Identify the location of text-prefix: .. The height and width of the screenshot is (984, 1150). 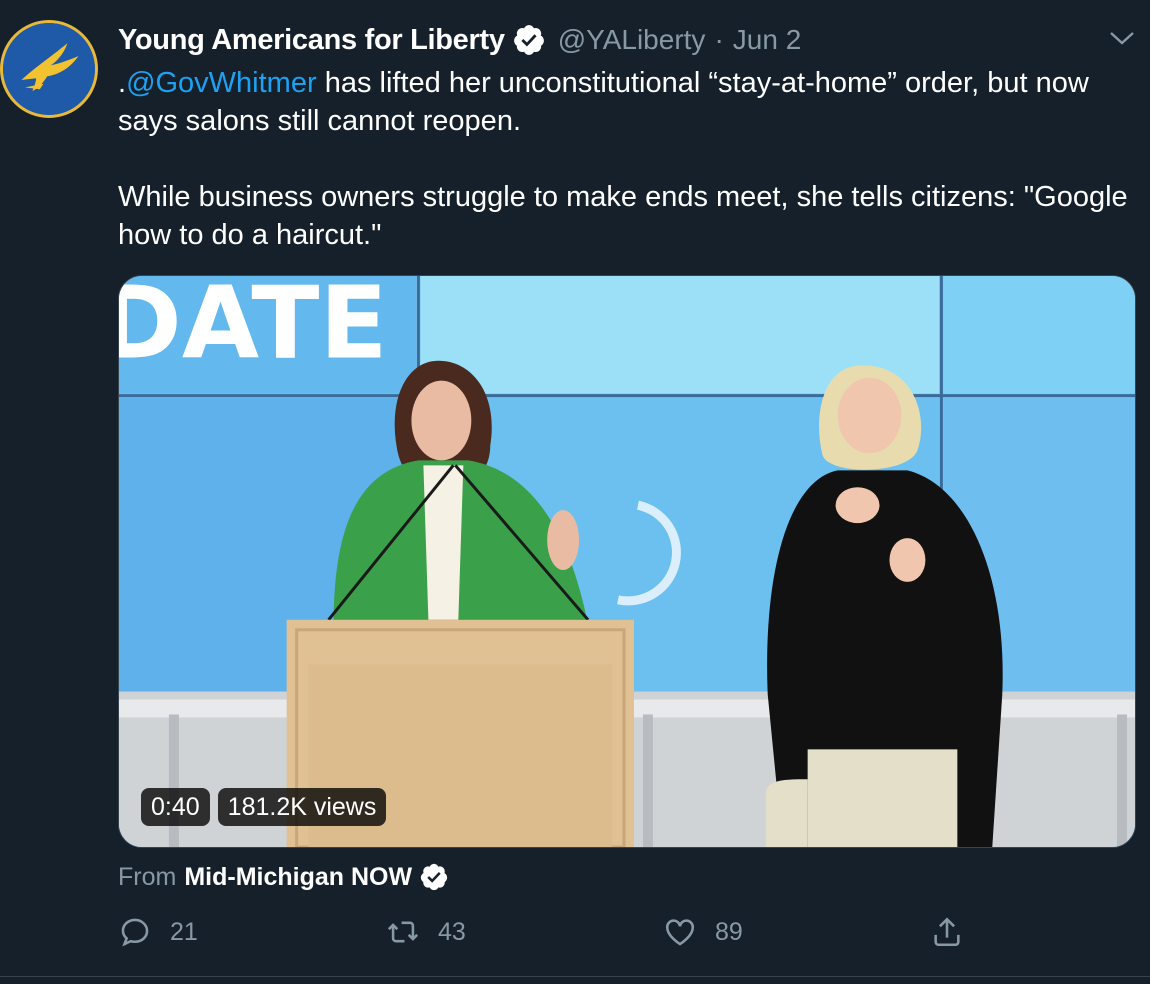
(122, 83).